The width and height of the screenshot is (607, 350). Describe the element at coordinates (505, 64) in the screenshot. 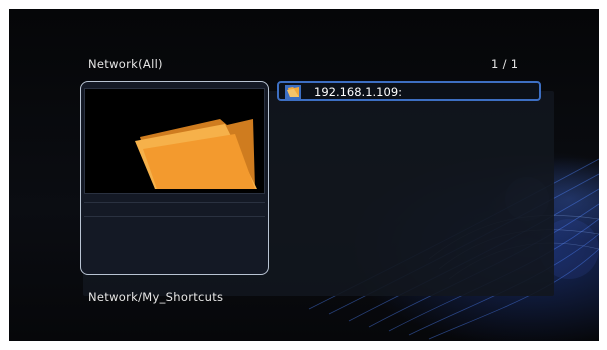

I see `page-indicator: 1 / 1` at that location.